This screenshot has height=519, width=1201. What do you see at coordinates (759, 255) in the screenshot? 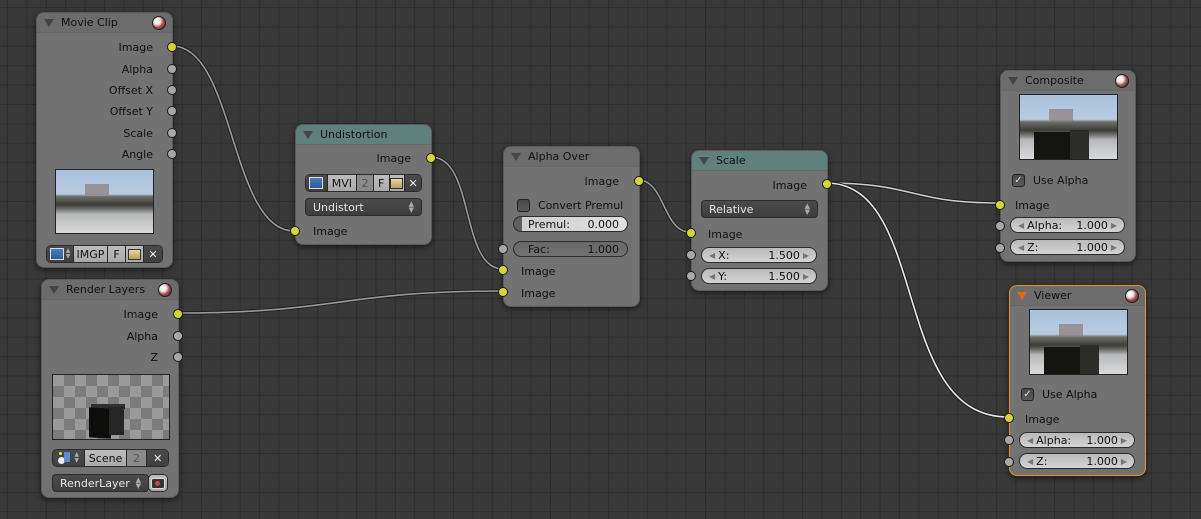
I see `x-number-field: ◀ X: 1.500 ▶` at bounding box center [759, 255].